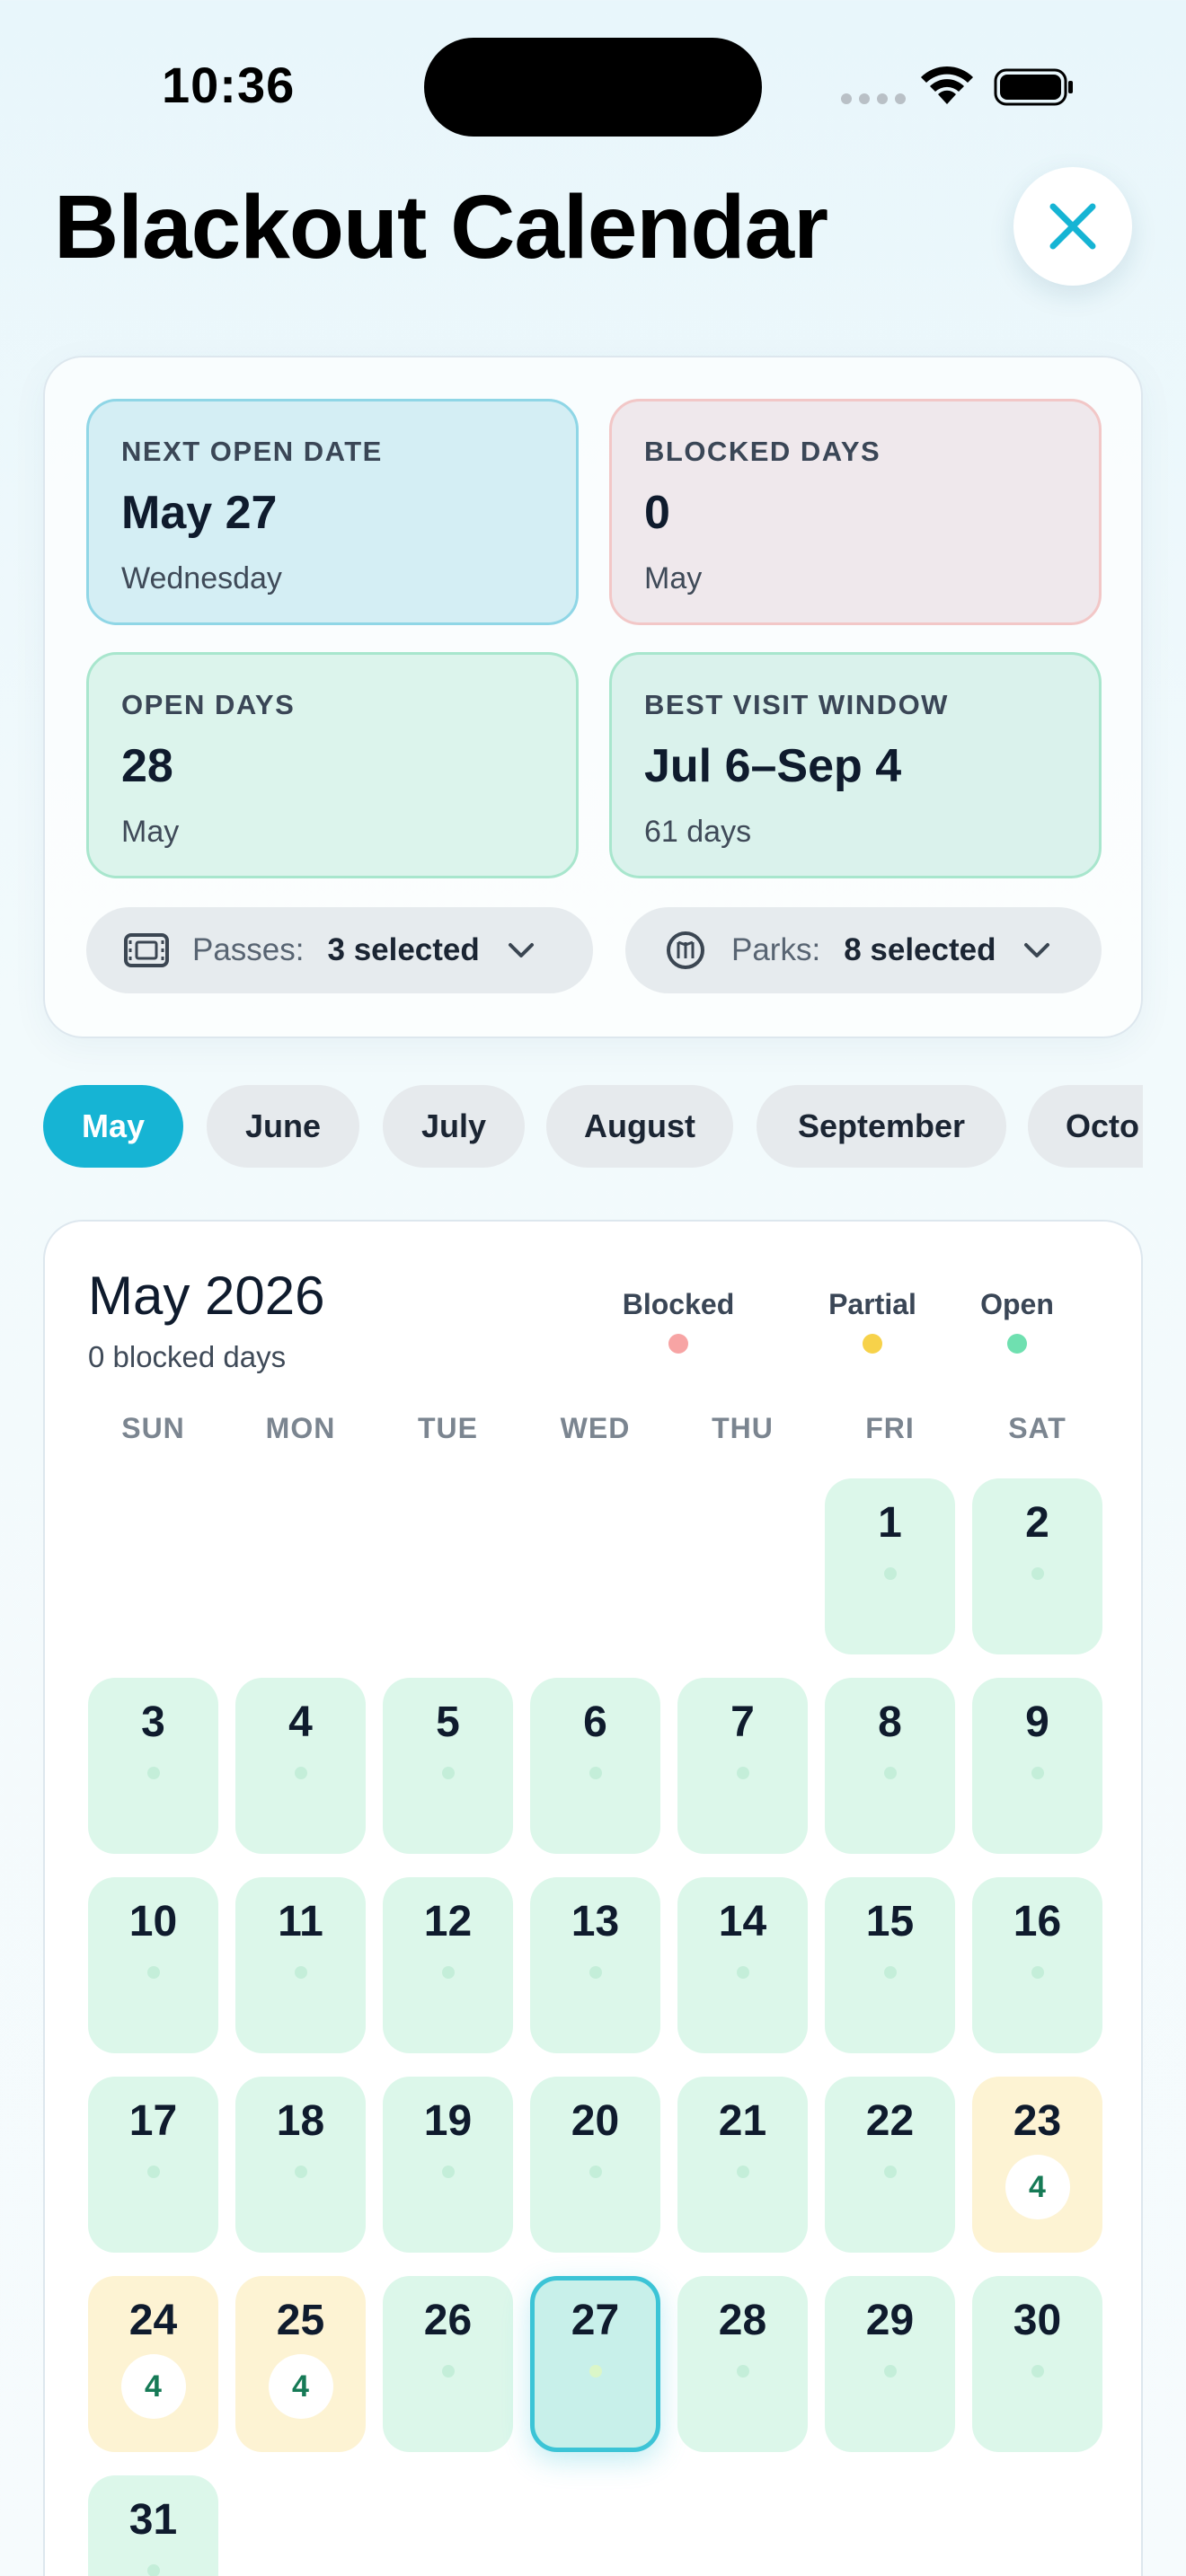 The width and height of the screenshot is (1186, 2576). Describe the element at coordinates (742, 1965) in the screenshot. I see `calendar-day: 14` at that location.